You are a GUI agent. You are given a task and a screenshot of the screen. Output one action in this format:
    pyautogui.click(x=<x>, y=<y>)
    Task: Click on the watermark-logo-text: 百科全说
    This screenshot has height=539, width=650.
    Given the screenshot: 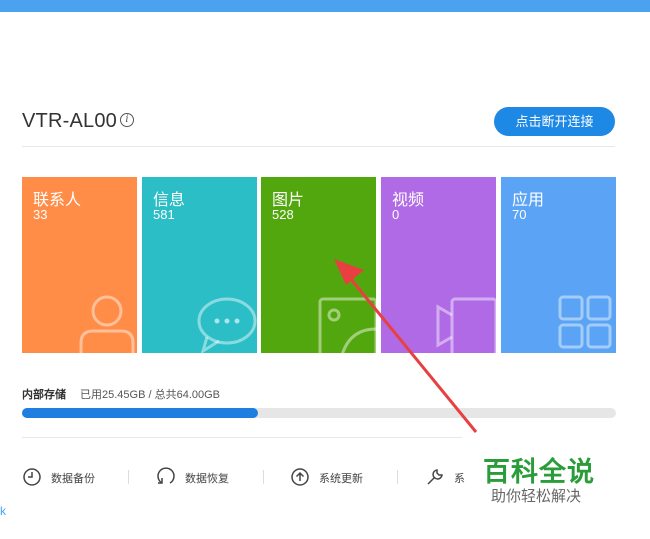 What is the action you would take?
    pyautogui.click(x=539, y=472)
    